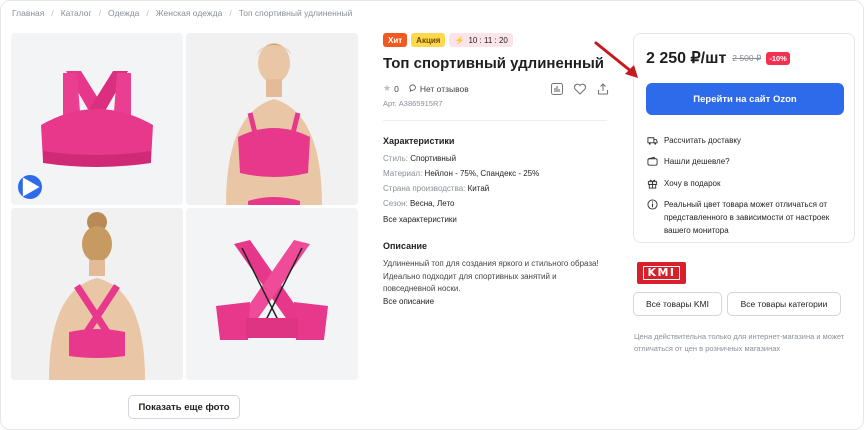 This screenshot has height=430, width=864. I want to click on current-price: 2 250 ₽/шт, so click(686, 58).